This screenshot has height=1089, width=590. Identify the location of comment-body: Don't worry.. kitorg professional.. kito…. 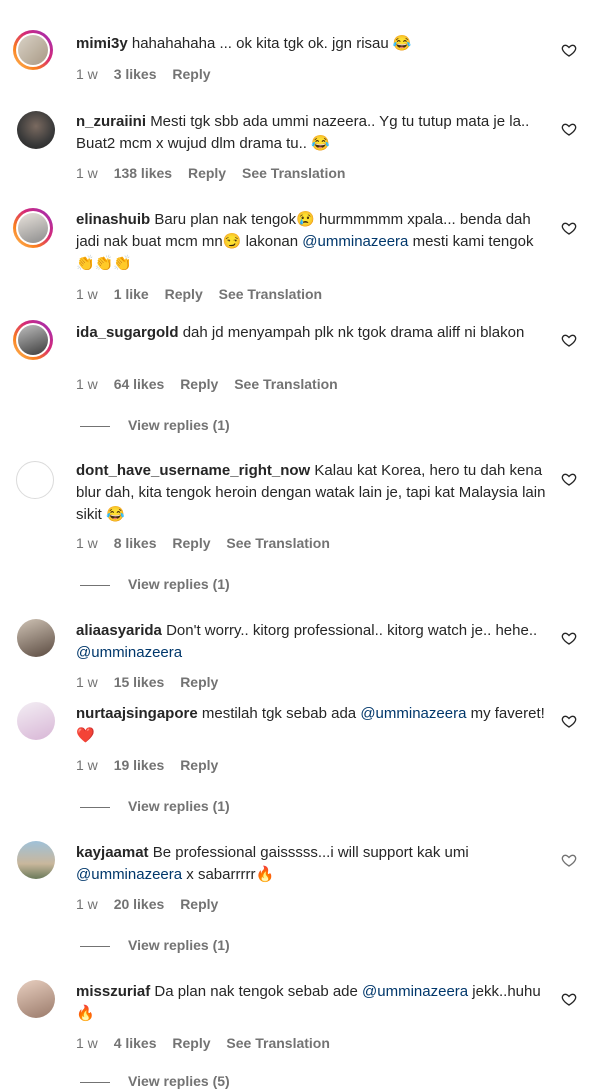
(352, 630).